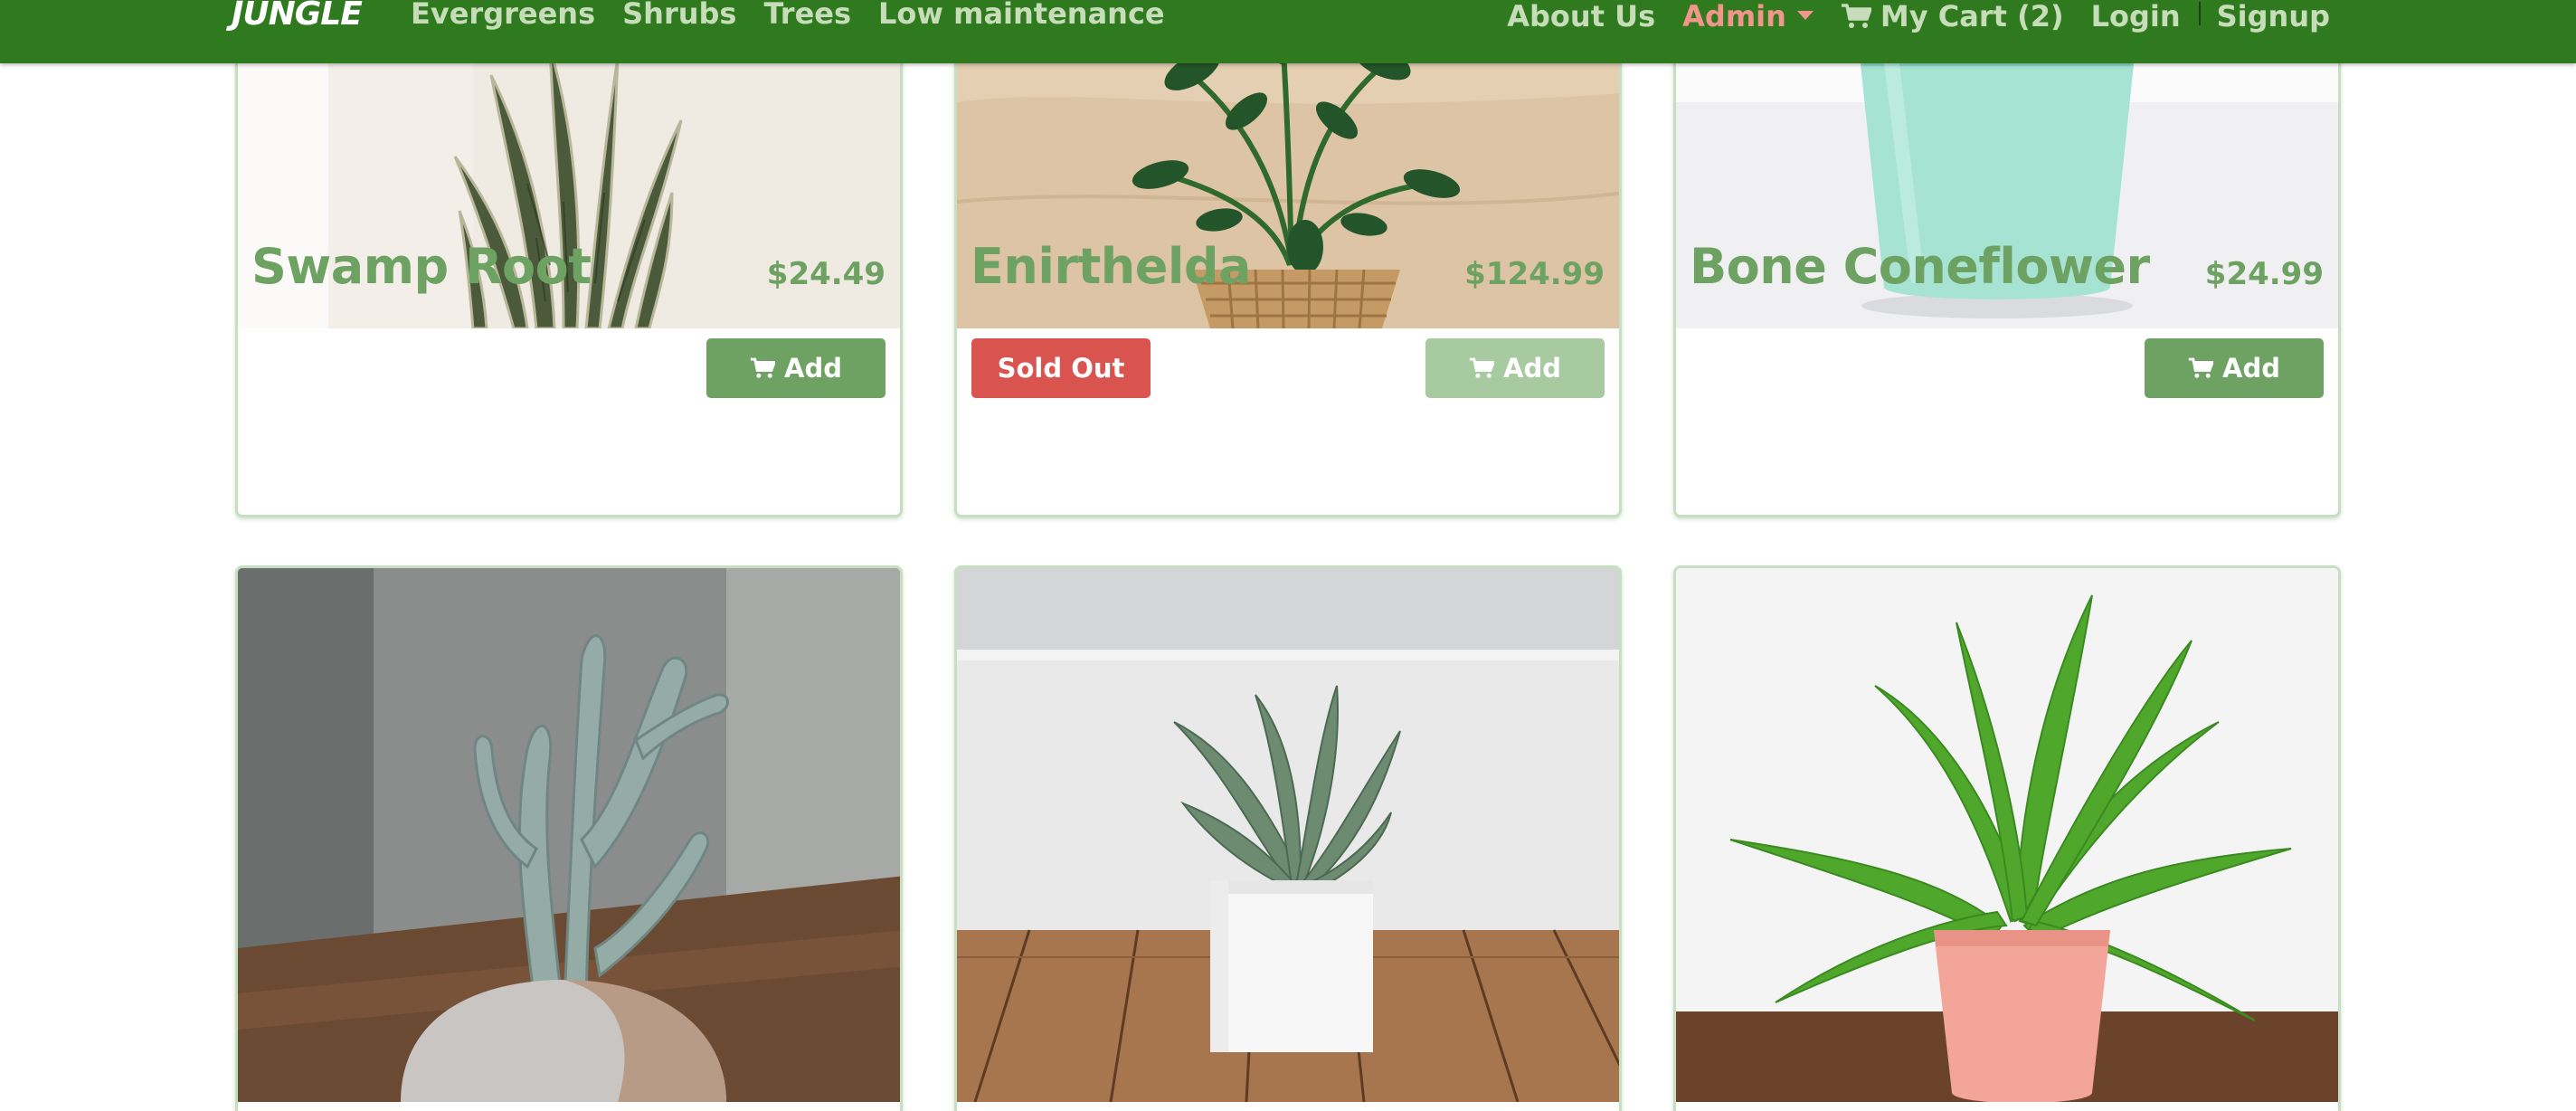  I want to click on admin-label: Admin, so click(1734, 16).